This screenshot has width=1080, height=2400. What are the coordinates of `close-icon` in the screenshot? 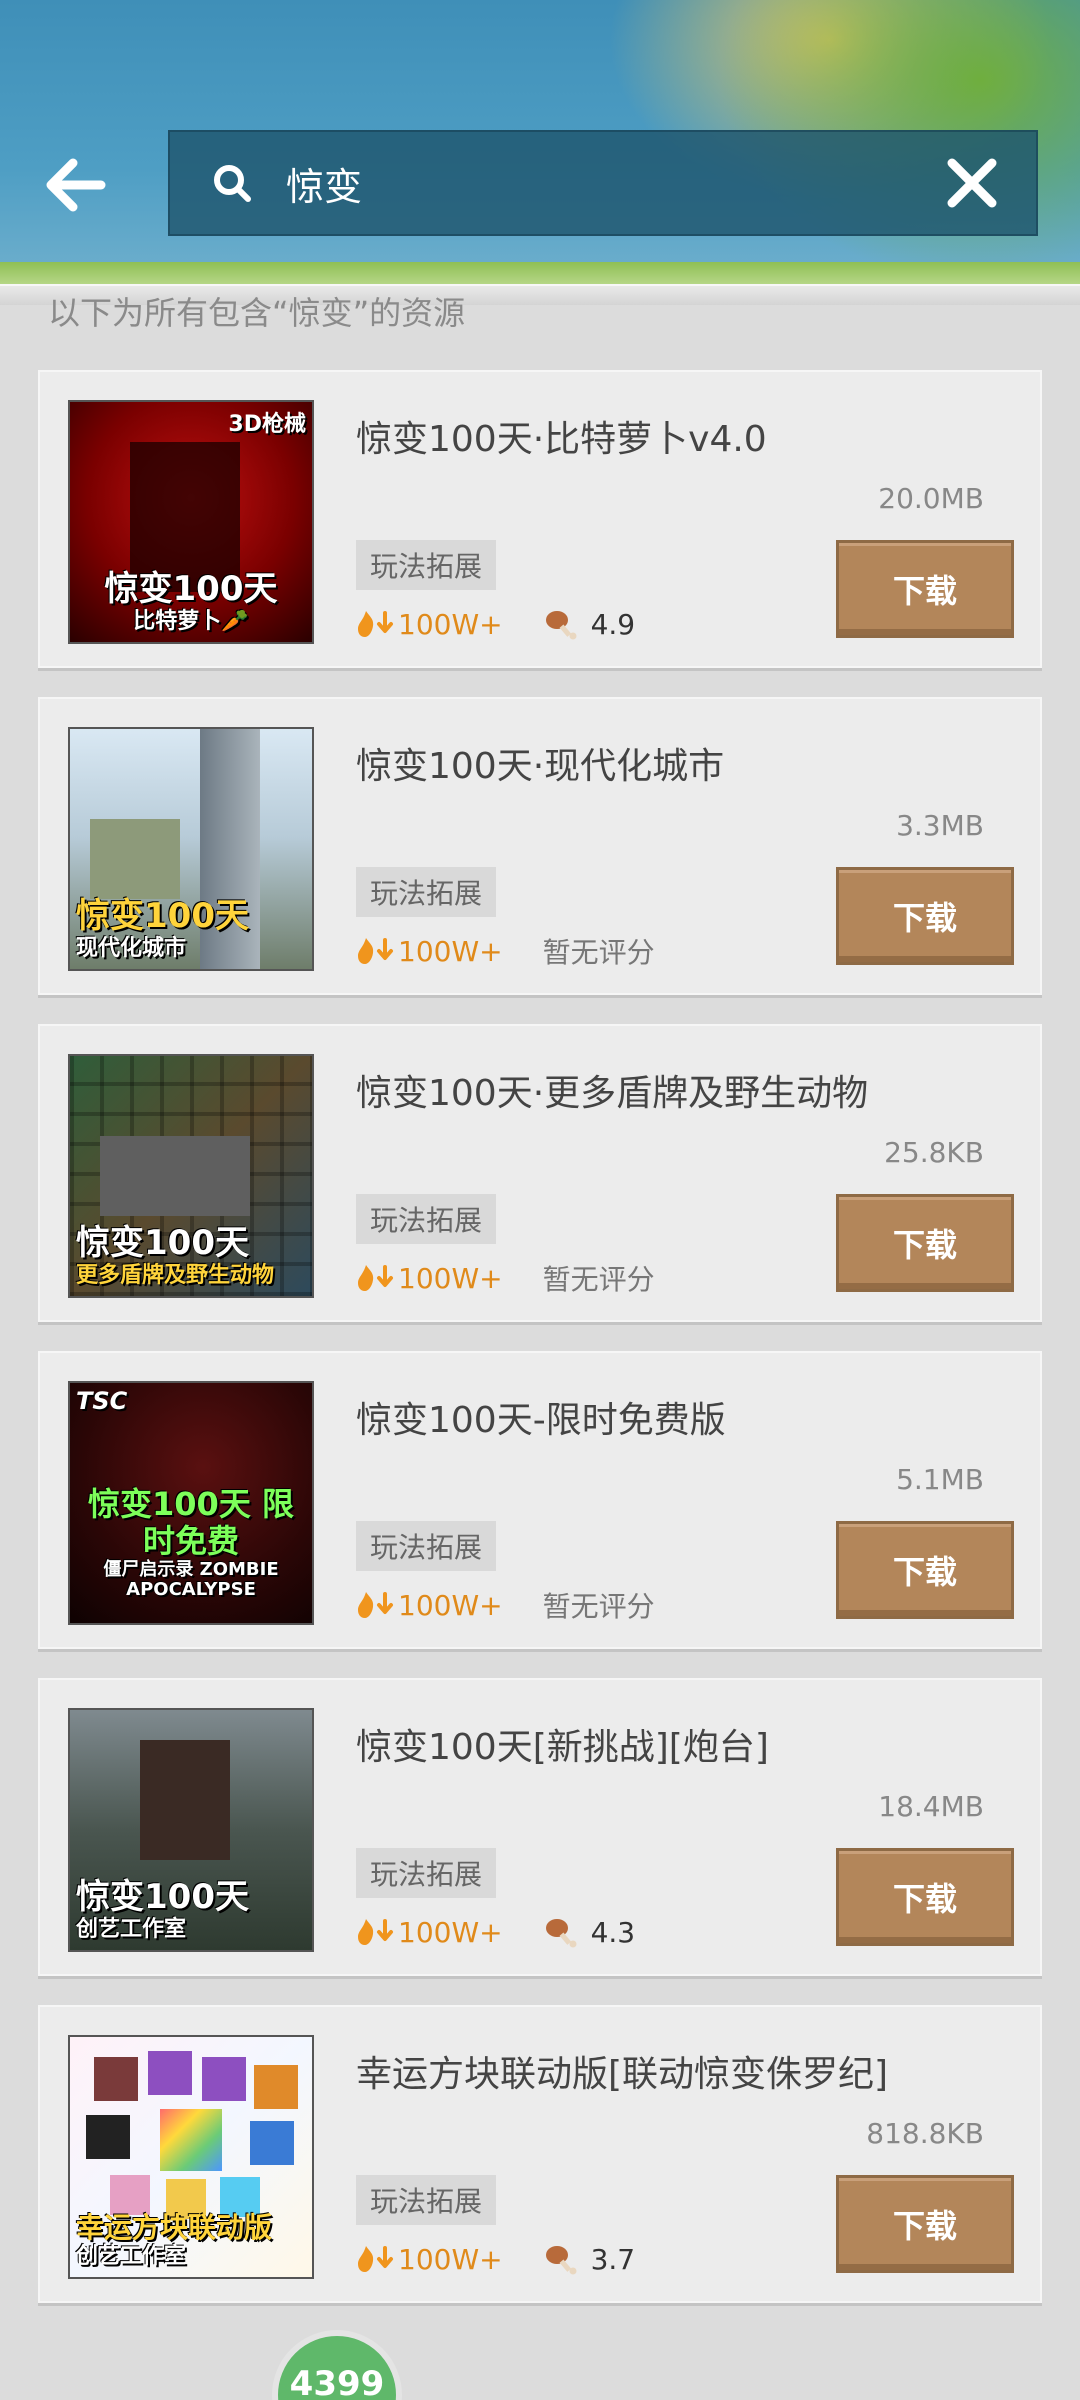 It's located at (972, 183).